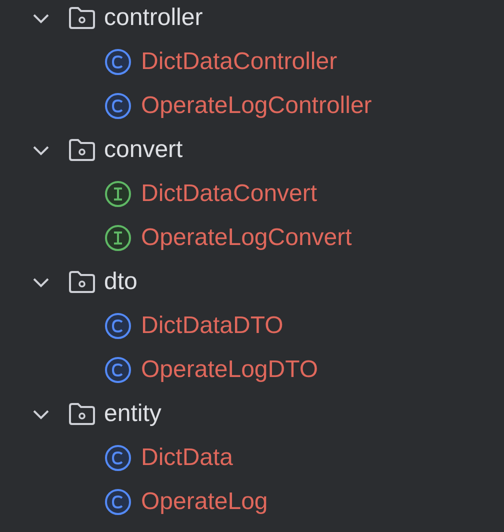 Image resolution: width=504 pixels, height=532 pixels. I want to click on tree-item: DictDataController, so click(252, 62).